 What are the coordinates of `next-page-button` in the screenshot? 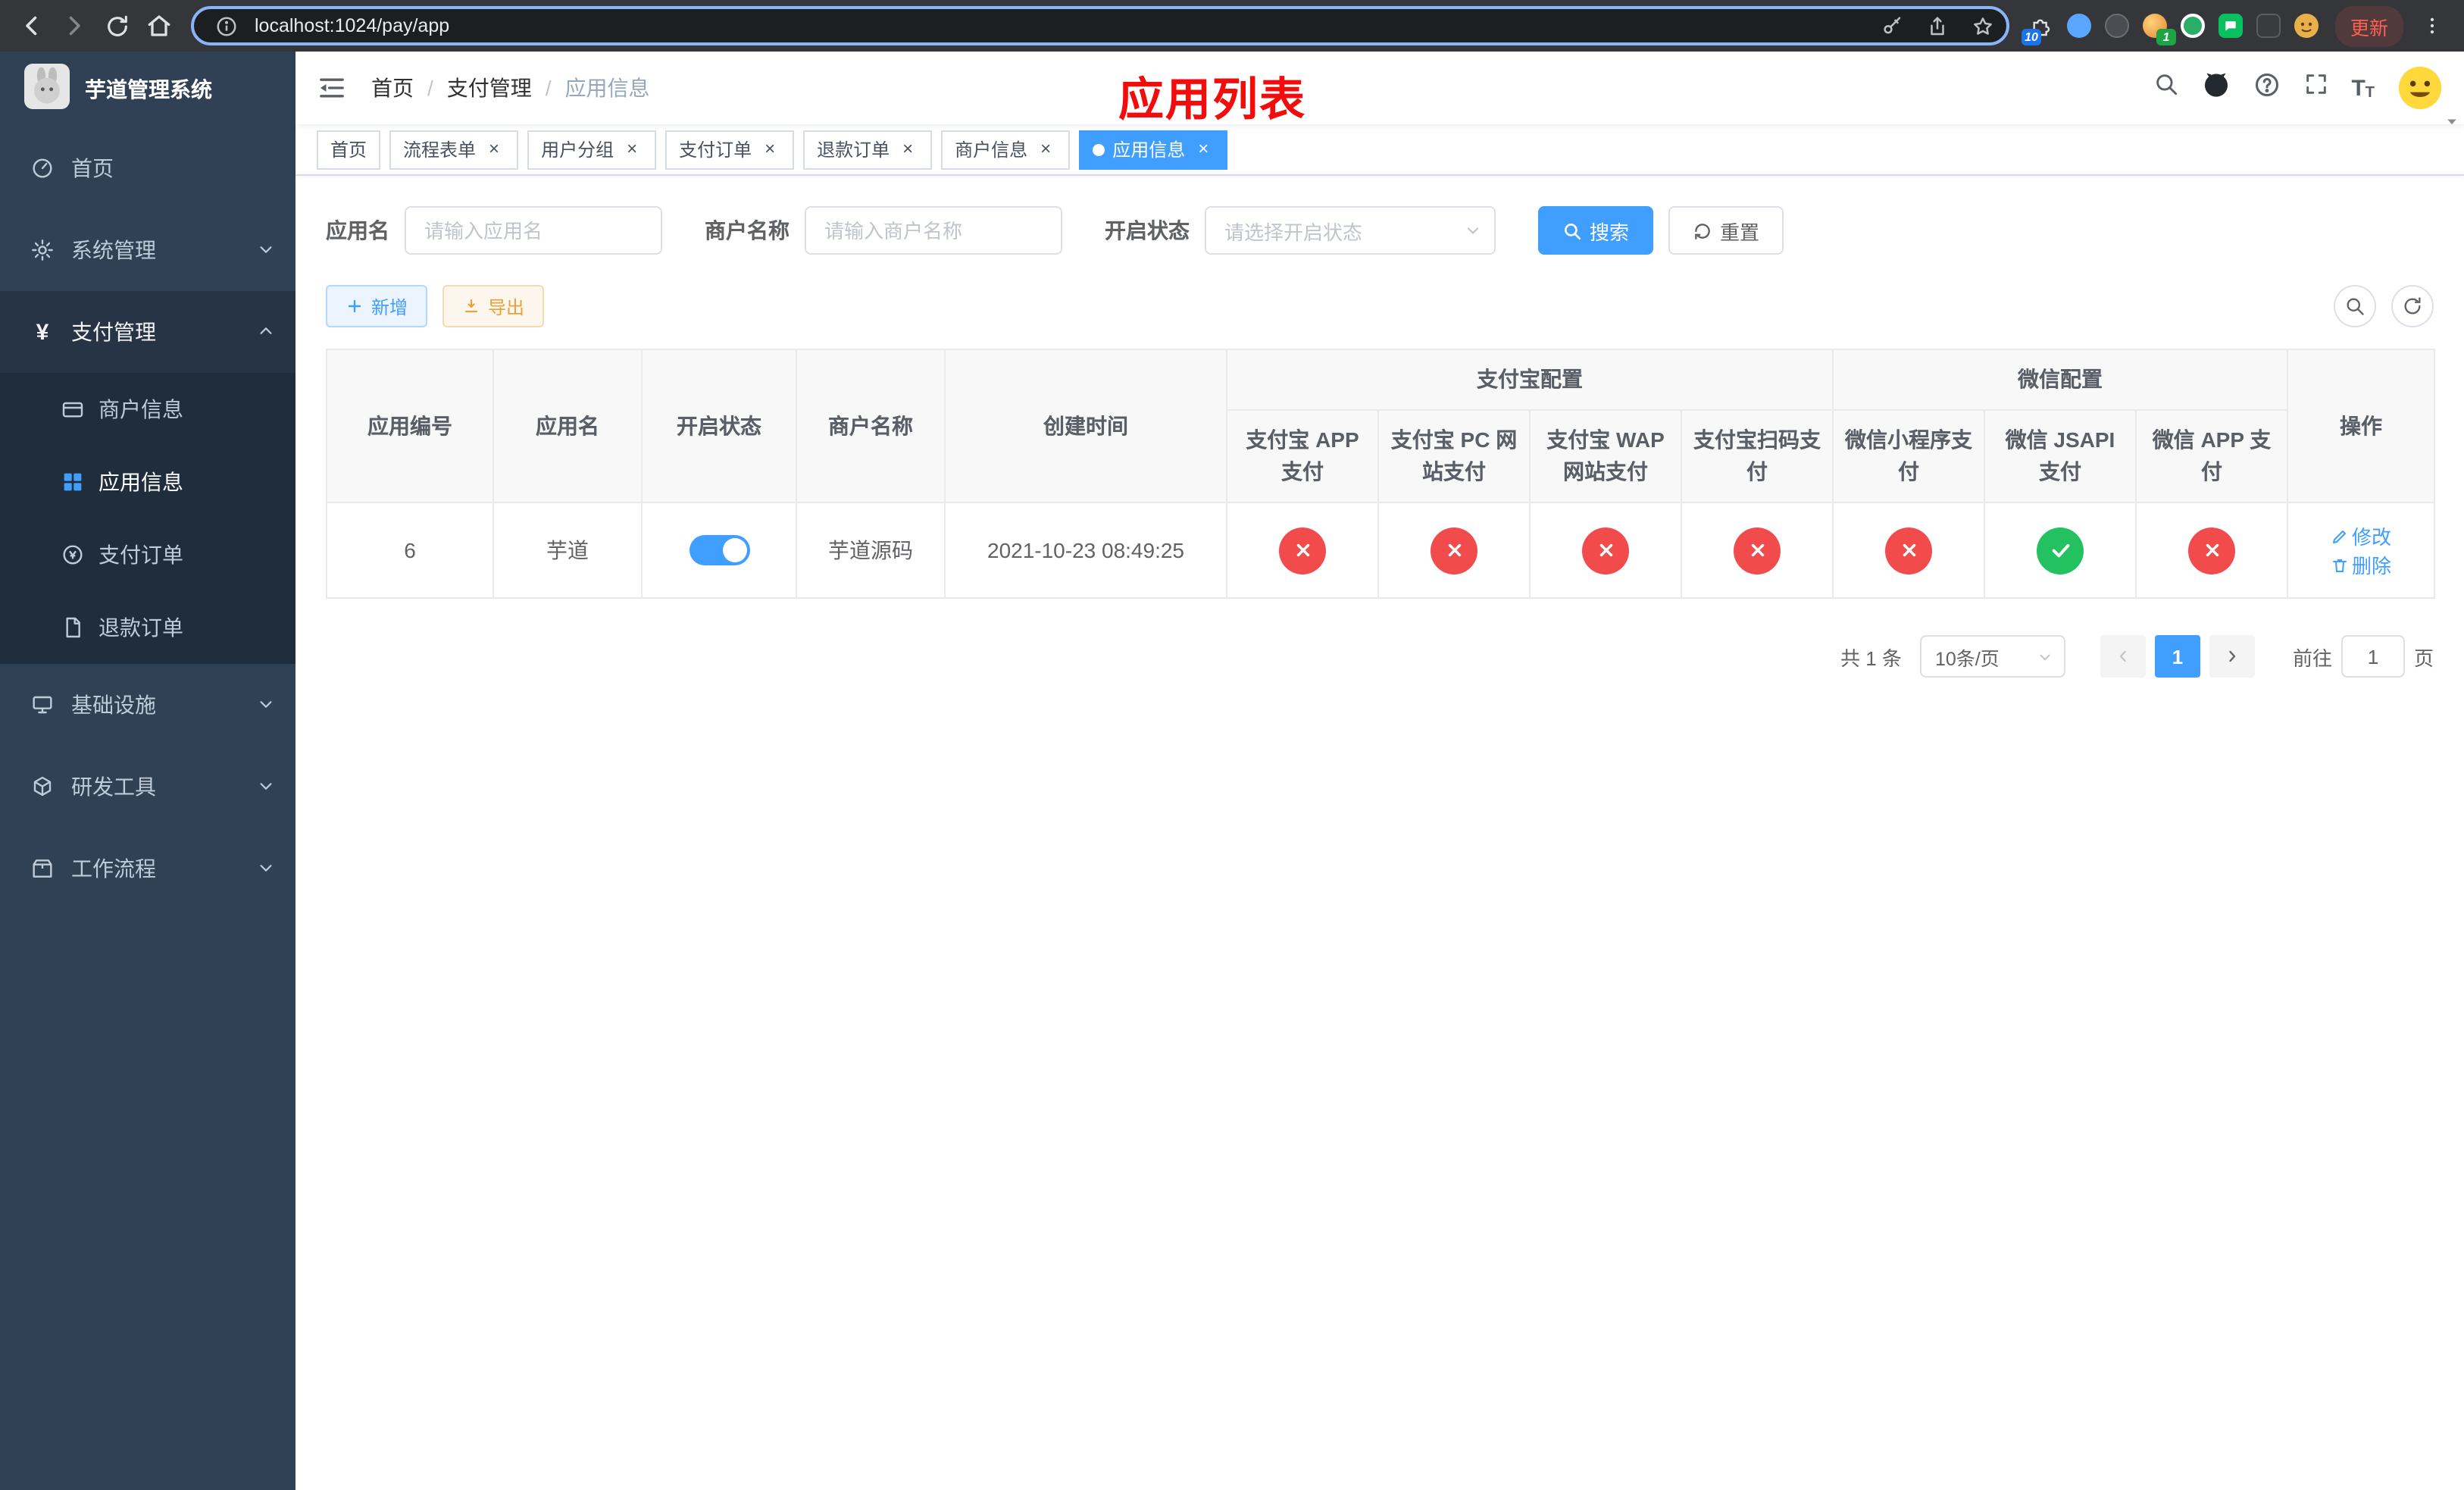 It's located at (2232, 656).